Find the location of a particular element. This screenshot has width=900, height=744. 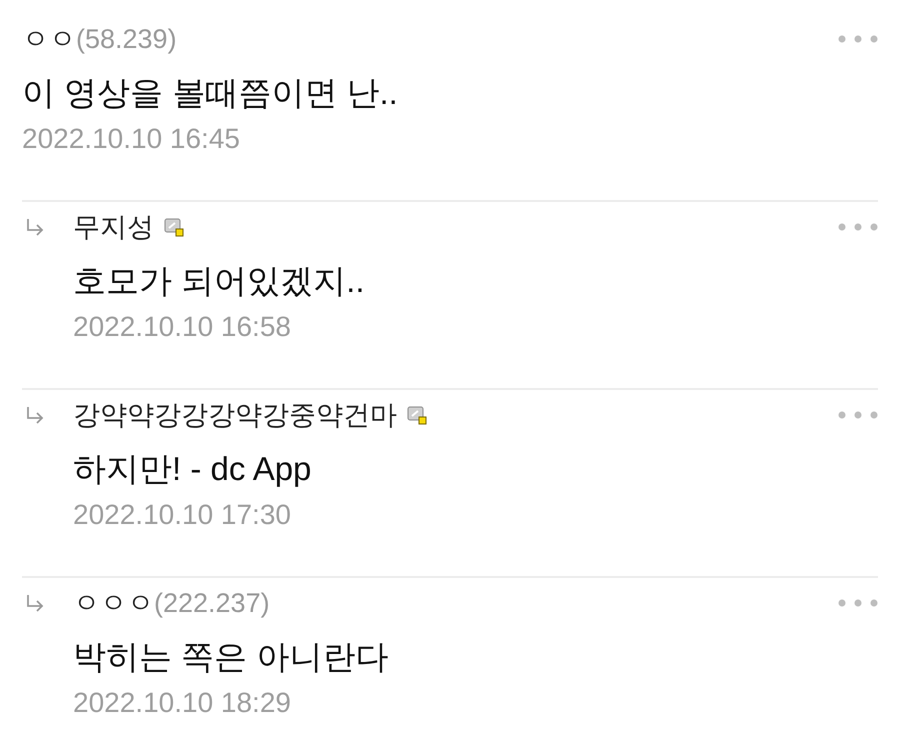

comment-date: 2022.10.10 16:58 is located at coordinates (182, 327).